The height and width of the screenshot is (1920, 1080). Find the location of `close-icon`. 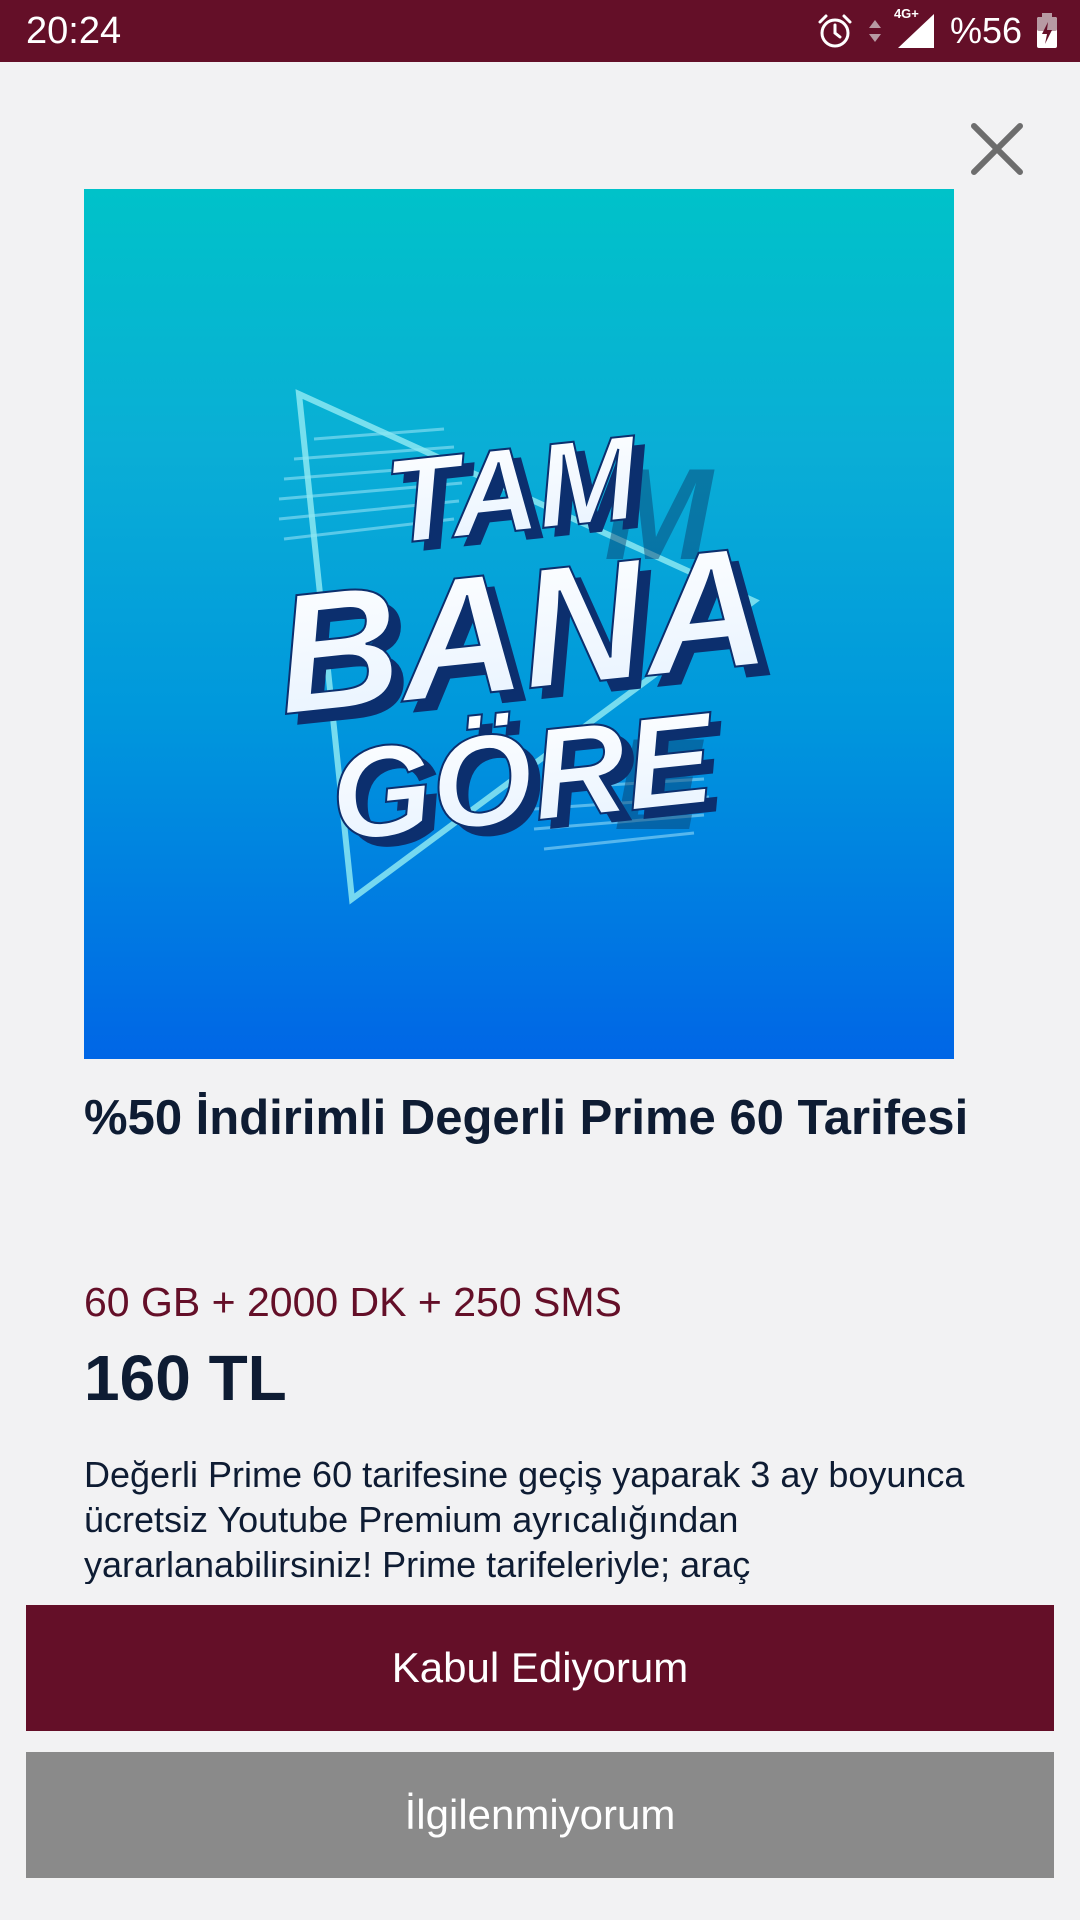

close-icon is located at coordinates (997, 151).